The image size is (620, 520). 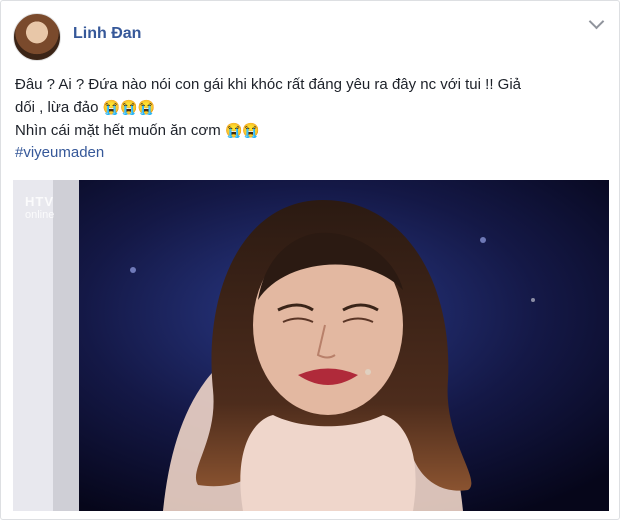 I want to click on post-header: Linh Đan, so click(x=77, y=37).